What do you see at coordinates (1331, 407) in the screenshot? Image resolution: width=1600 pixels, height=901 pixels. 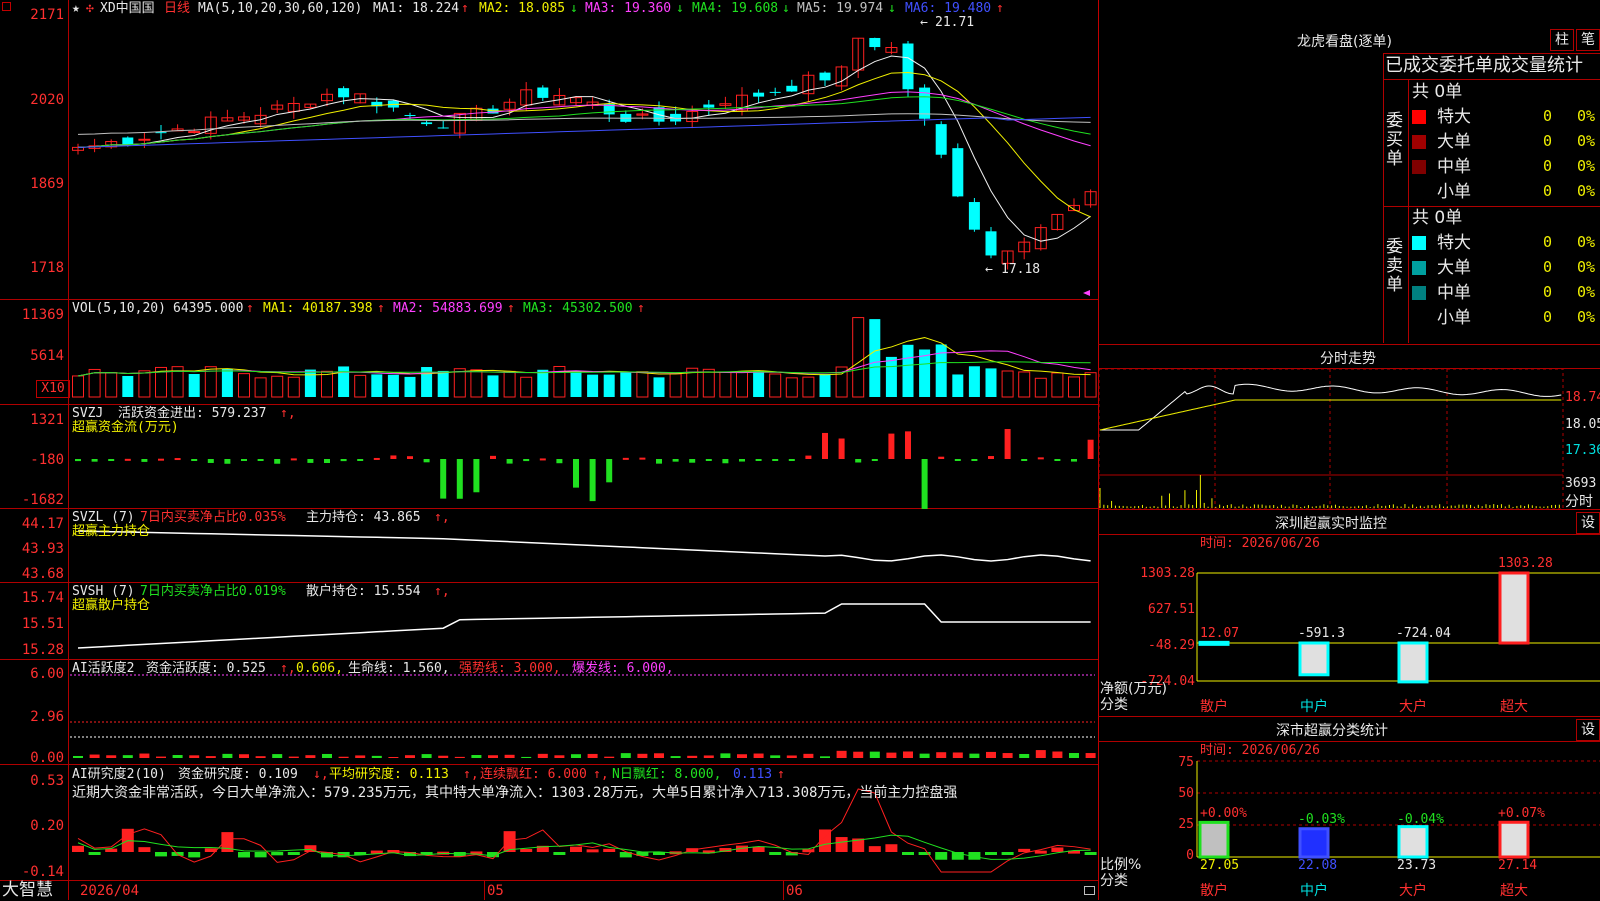 I see `intraday-price-line` at bounding box center [1331, 407].